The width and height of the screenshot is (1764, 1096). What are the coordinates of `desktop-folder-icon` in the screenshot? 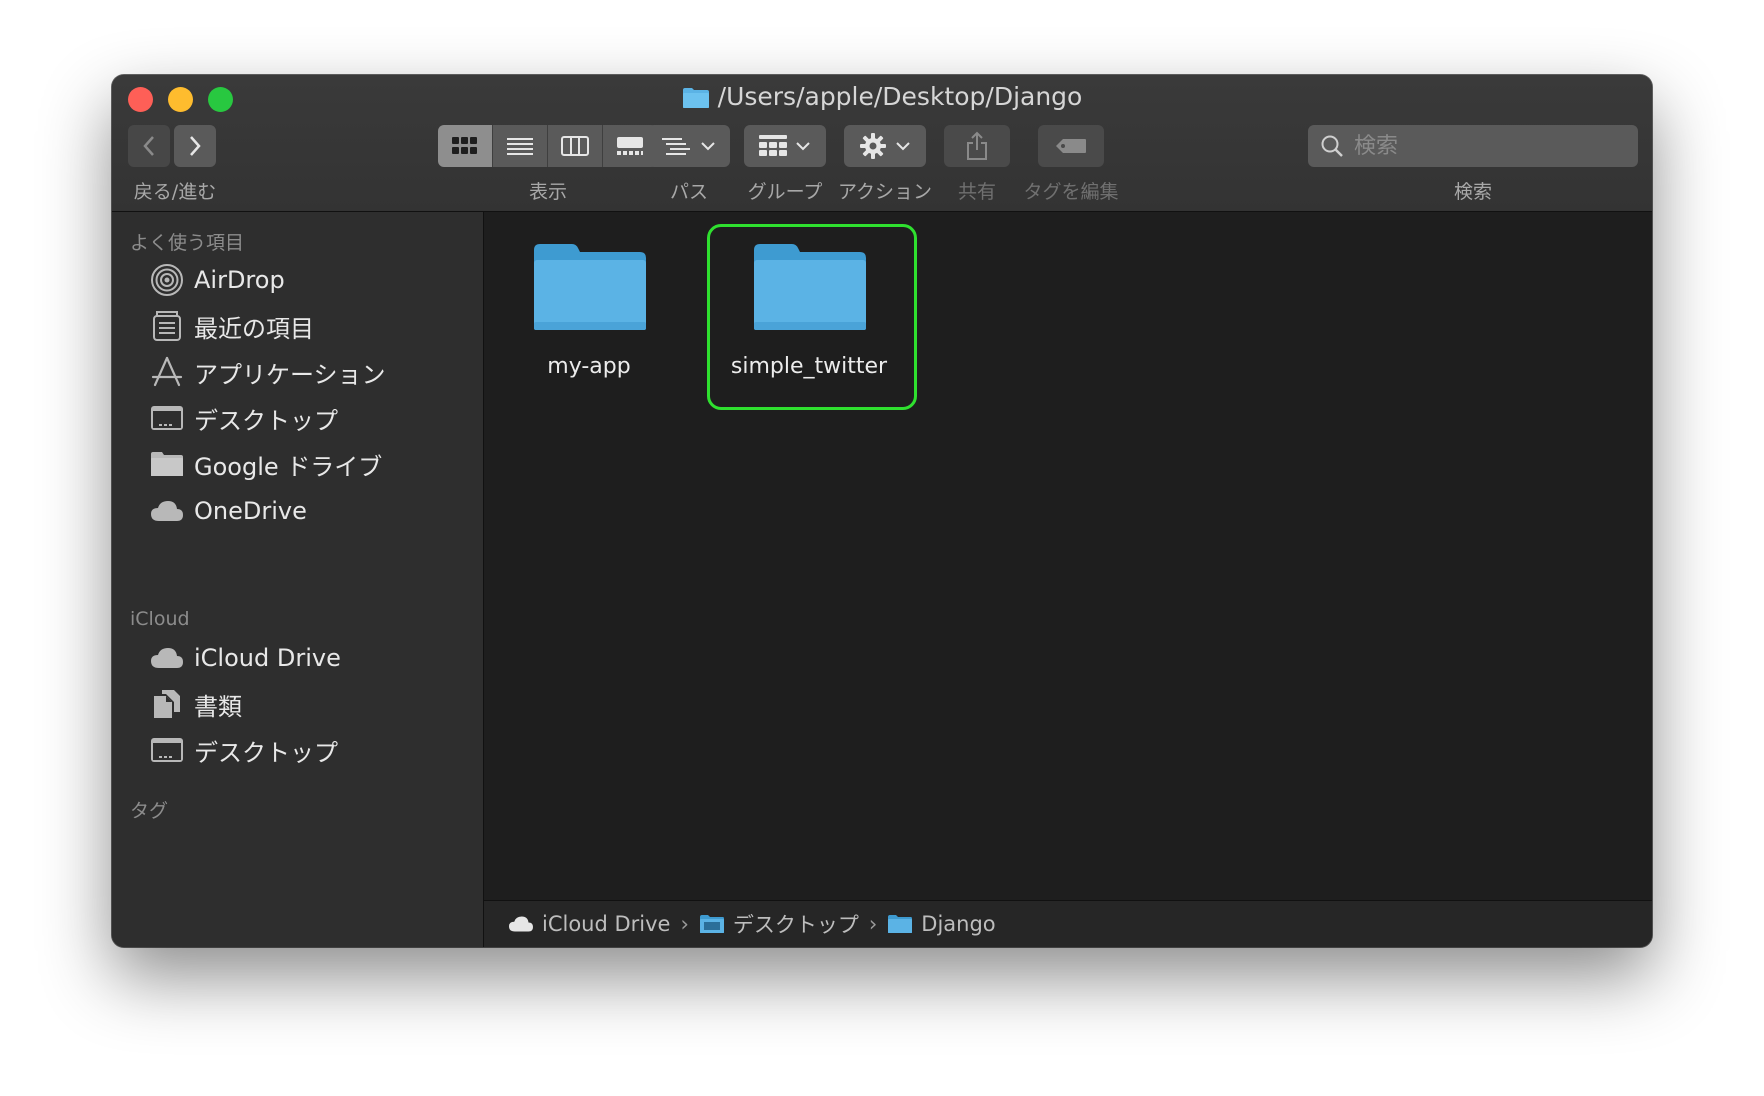 It's located at (712, 924).